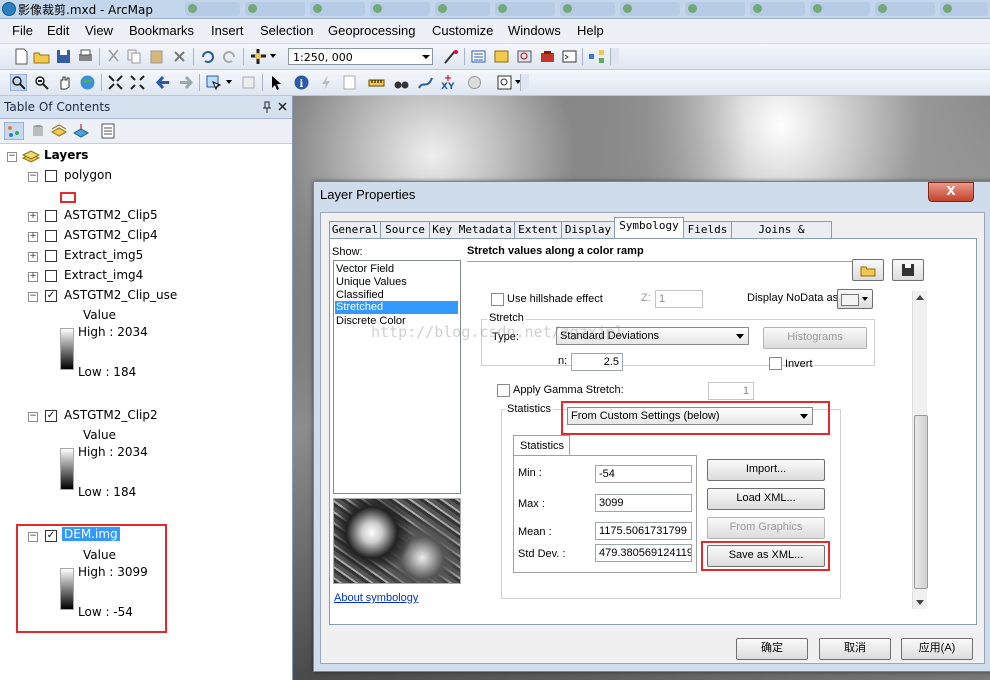  What do you see at coordinates (643, 474) in the screenshot?
I see `min-value-field: -54` at bounding box center [643, 474].